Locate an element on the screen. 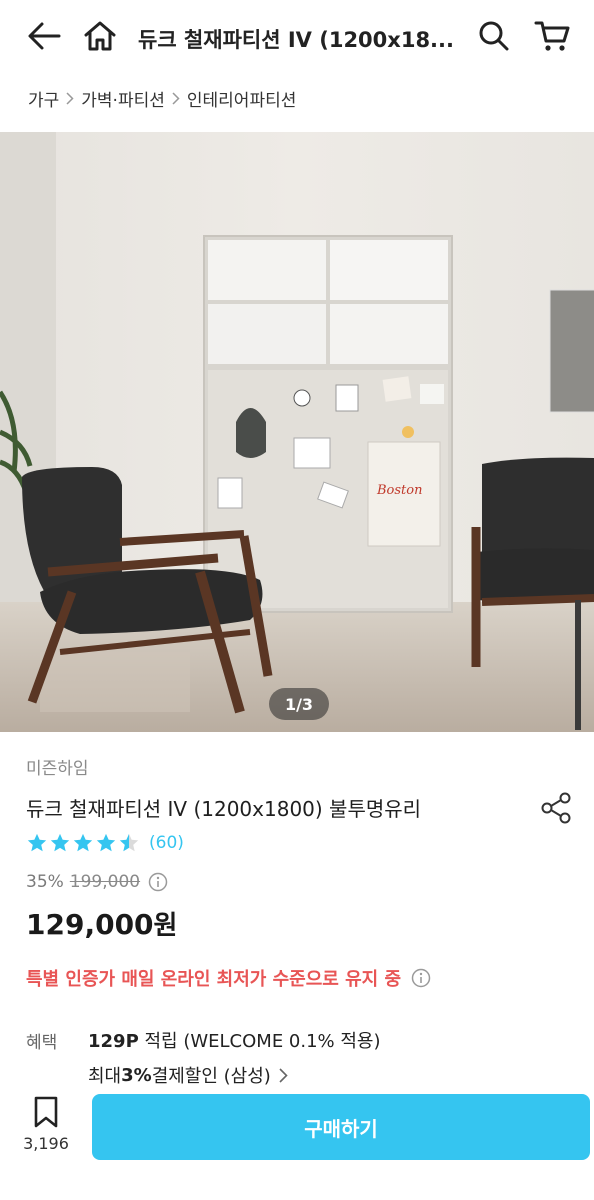 The width and height of the screenshot is (594, 1200). boston-towel-text: Boston is located at coordinates (399, 490).